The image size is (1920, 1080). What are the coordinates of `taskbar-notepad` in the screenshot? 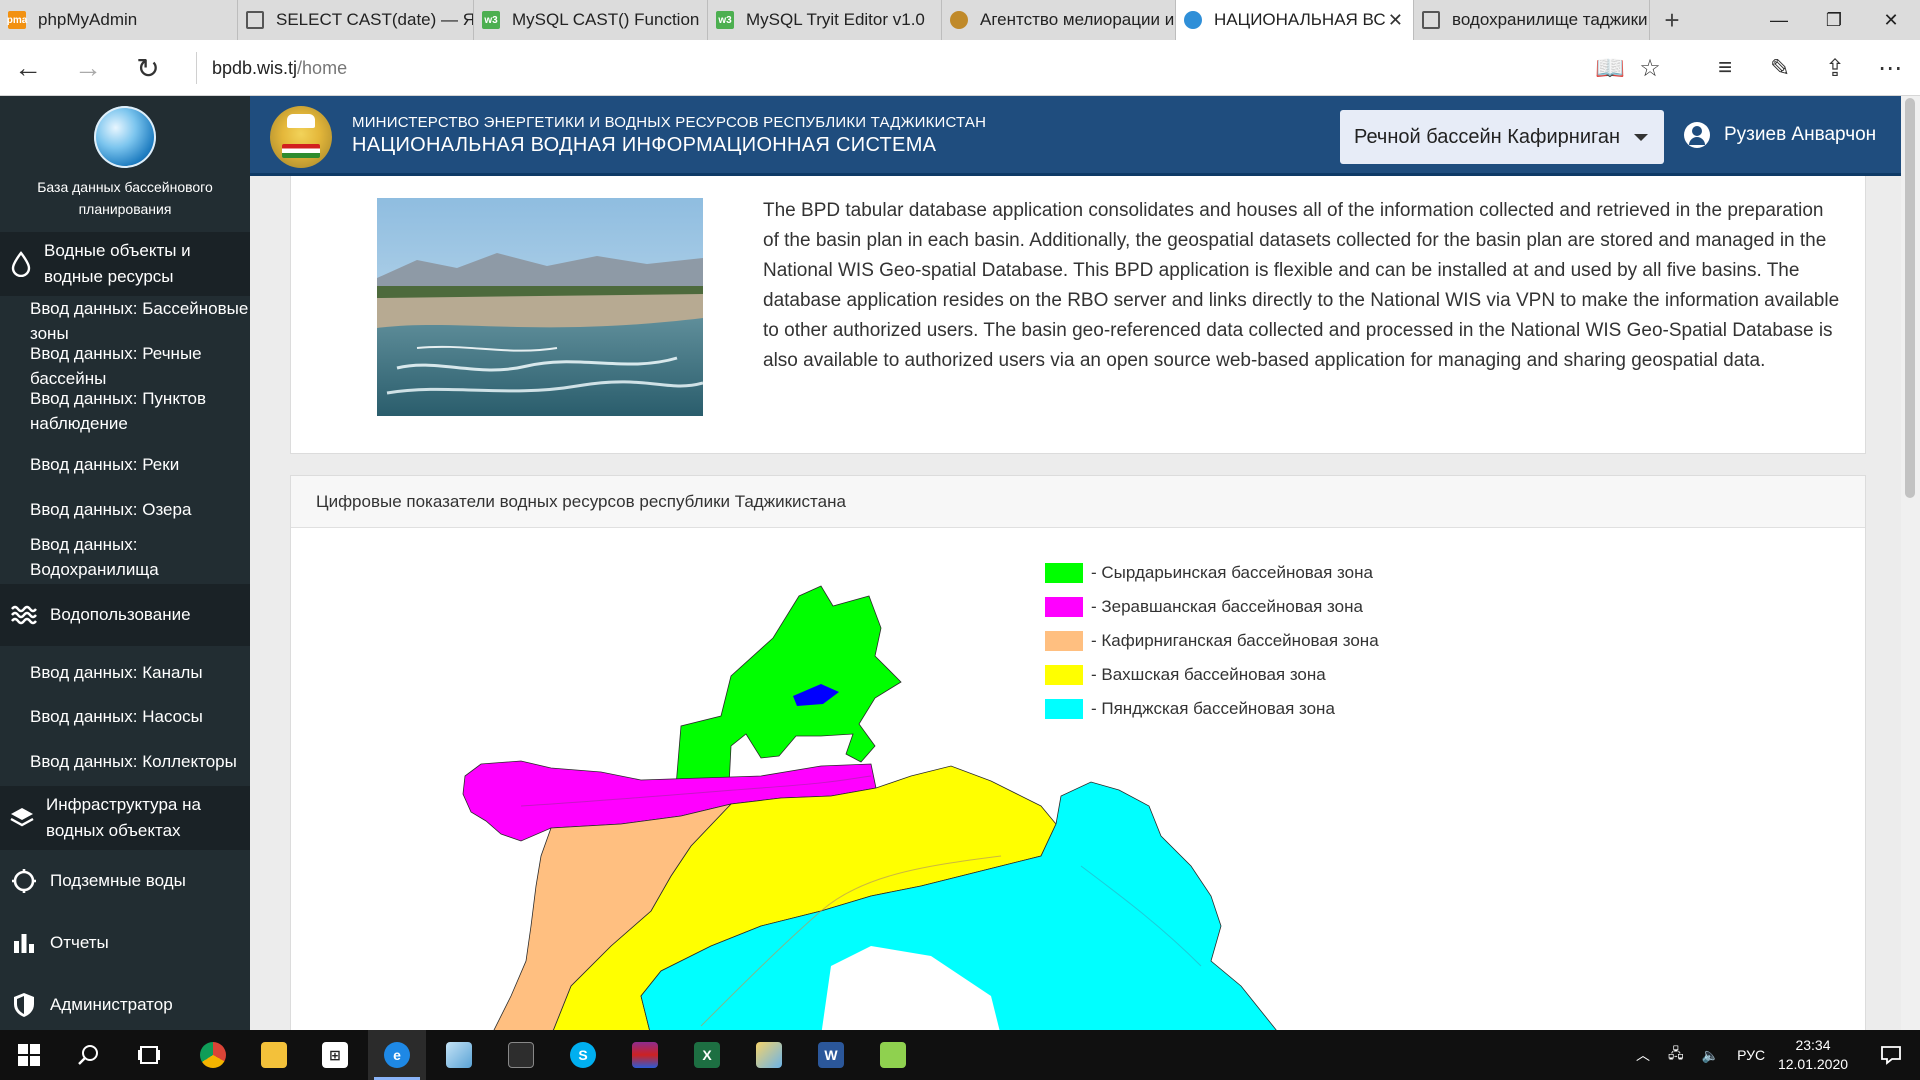 It's located at (893, 1055).